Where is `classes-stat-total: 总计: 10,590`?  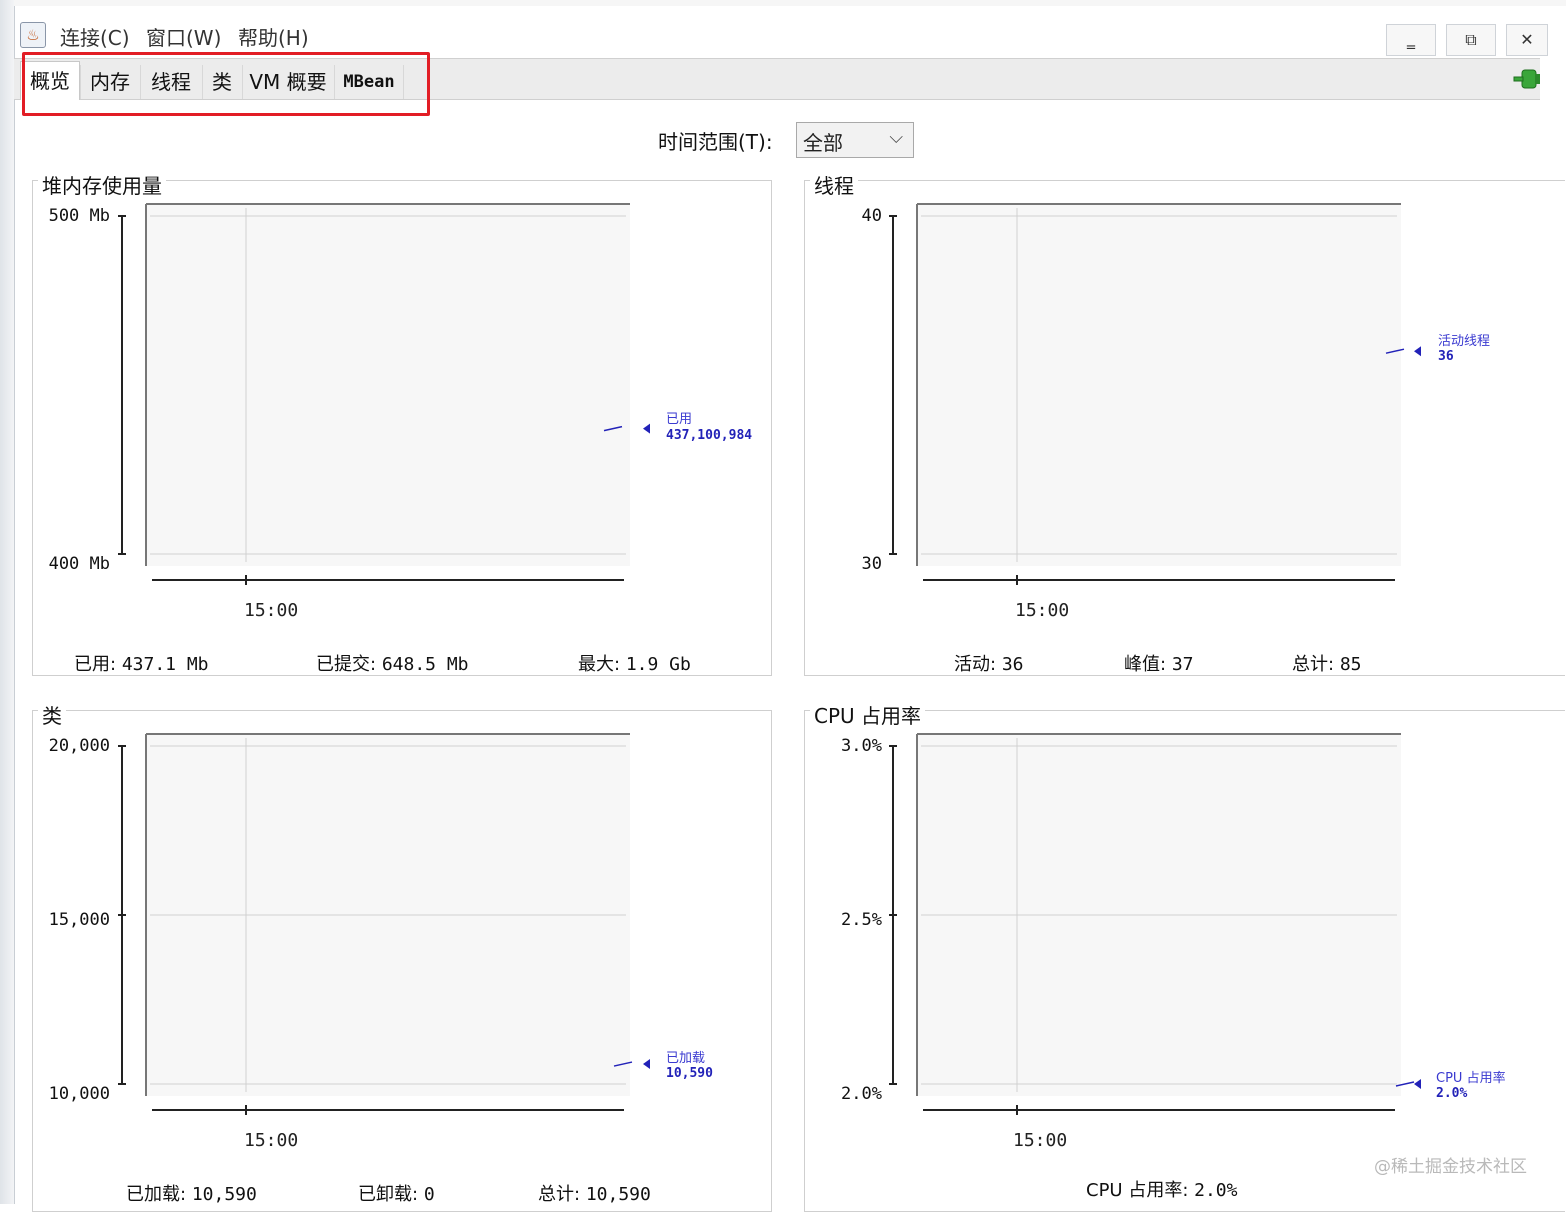 classes-stat-total: 总计: 10,590 is located at coordinates (594, 1194).